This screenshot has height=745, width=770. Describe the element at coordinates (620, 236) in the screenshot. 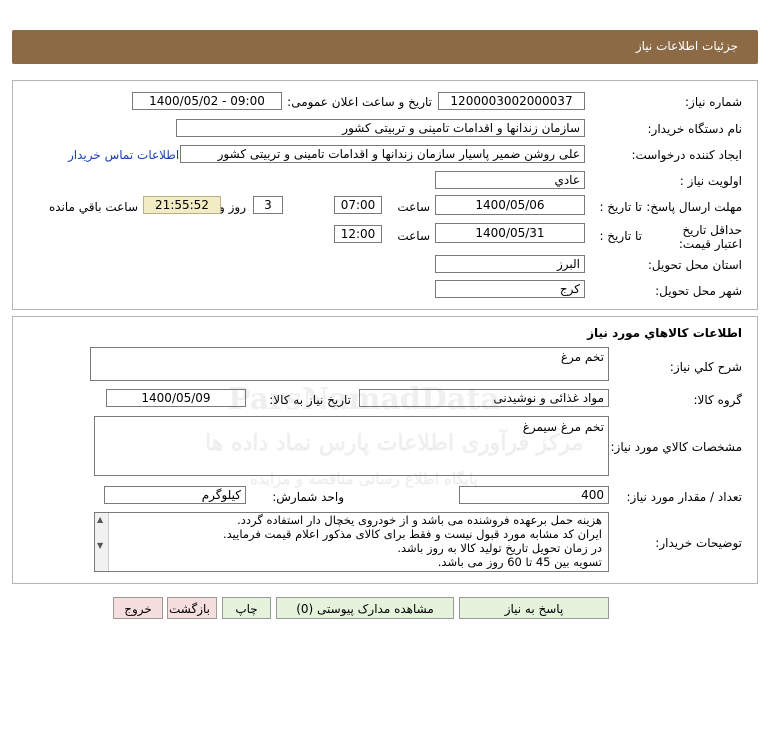

I see `validity-to-date-label: تا تاریخ :` at that location.